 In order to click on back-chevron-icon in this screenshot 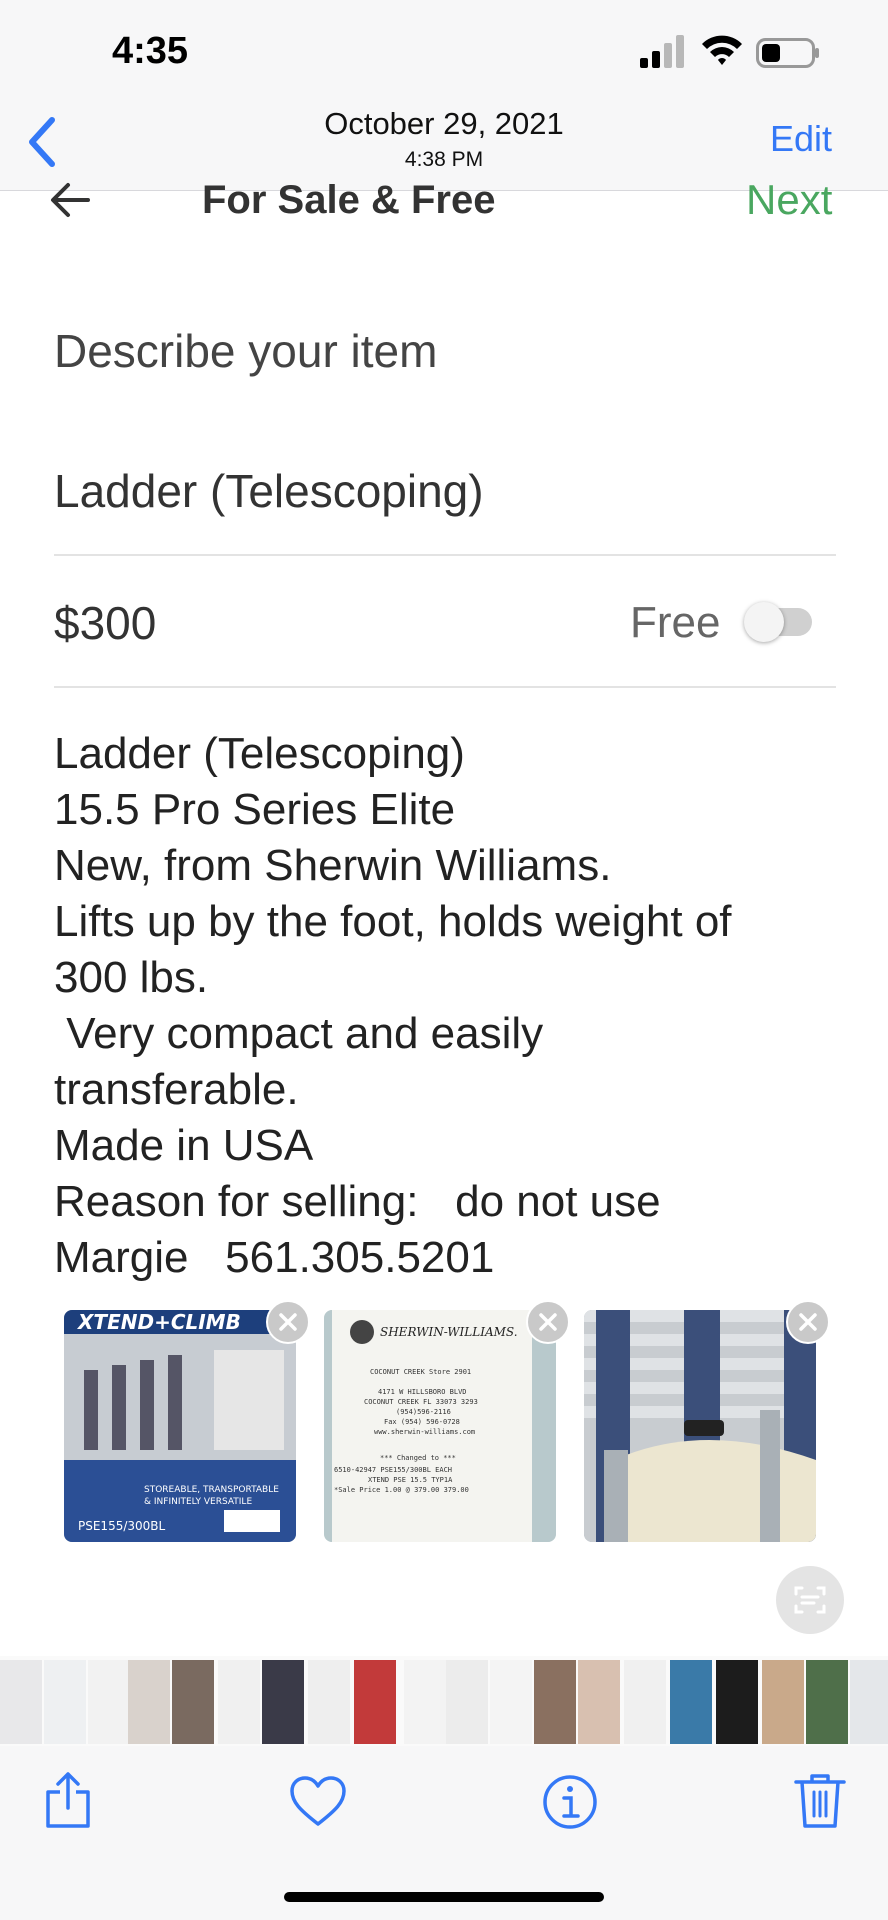, I will do `click(42, 142)`.